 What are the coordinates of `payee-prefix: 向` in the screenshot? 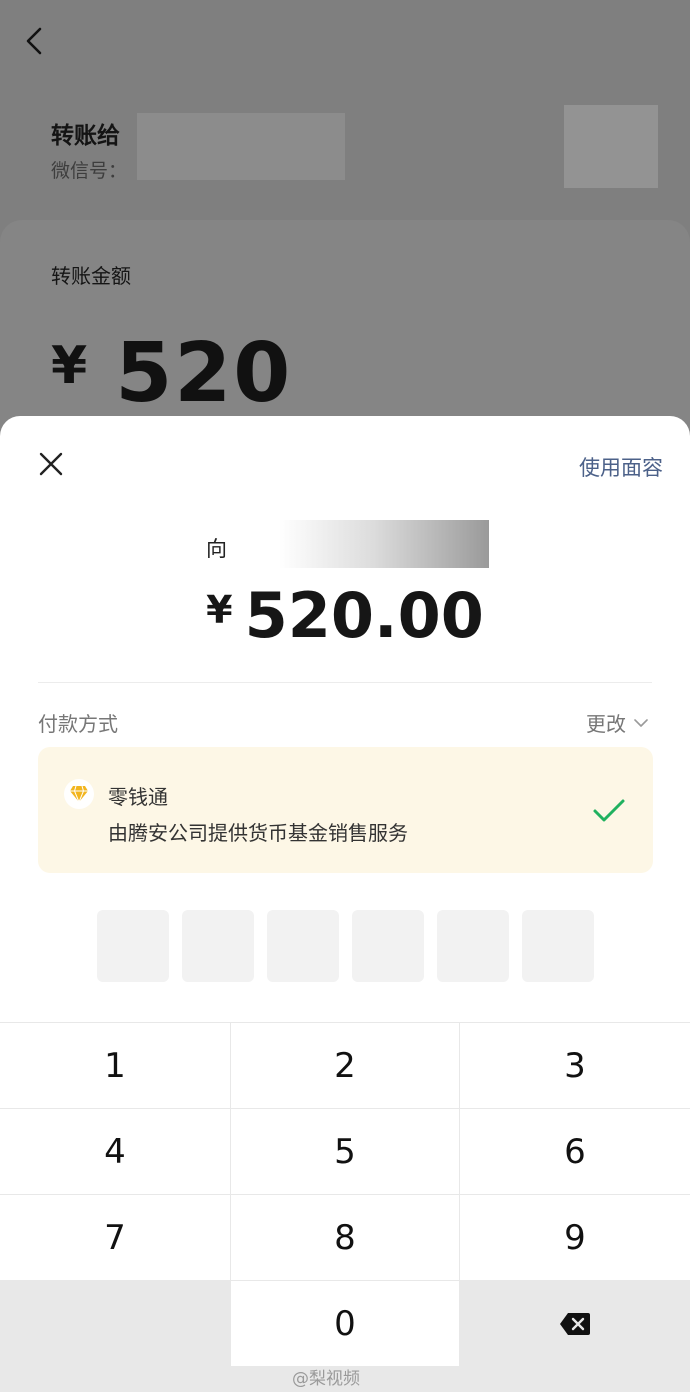 It's located at (216, 549).